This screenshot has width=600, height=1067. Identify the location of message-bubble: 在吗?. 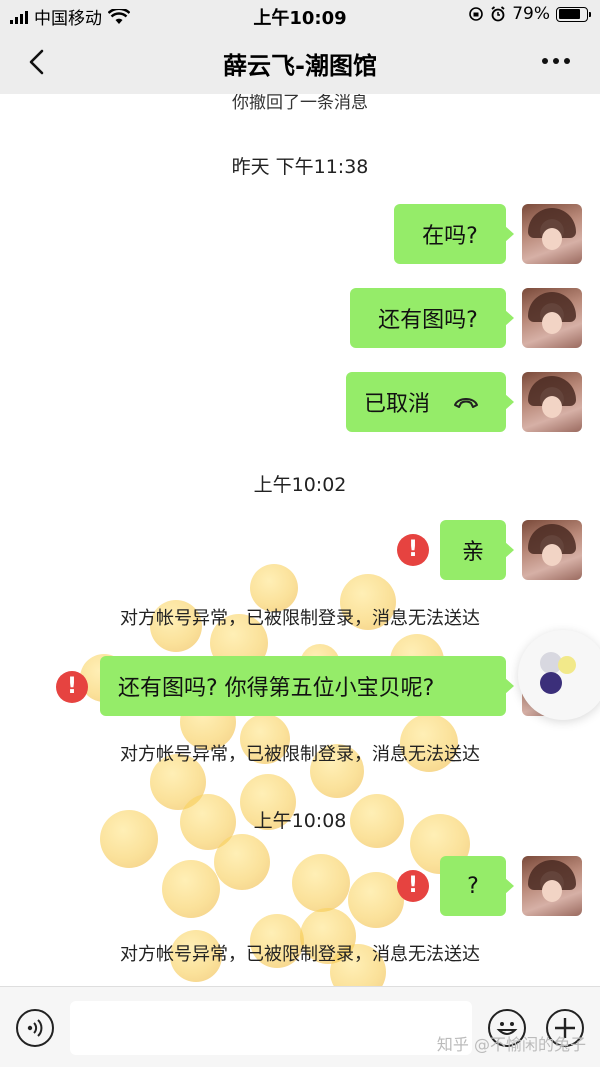
(454, 234).